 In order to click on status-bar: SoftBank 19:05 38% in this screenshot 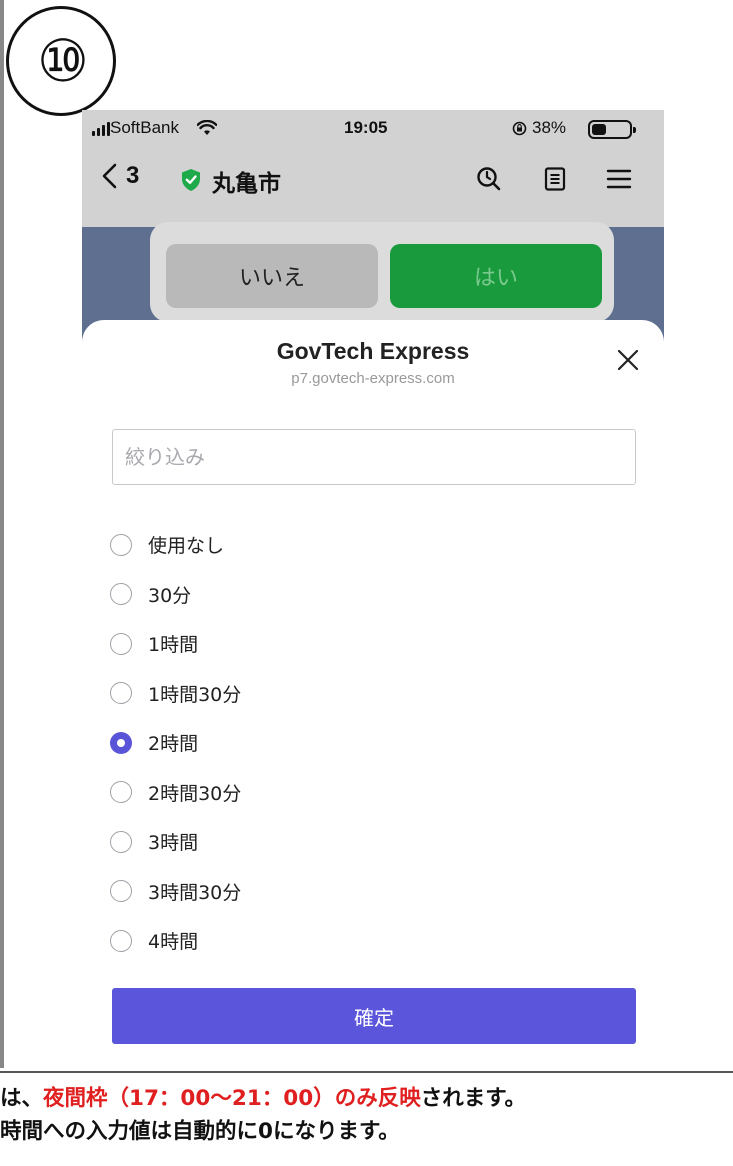, I will do `click(373, 130)`.